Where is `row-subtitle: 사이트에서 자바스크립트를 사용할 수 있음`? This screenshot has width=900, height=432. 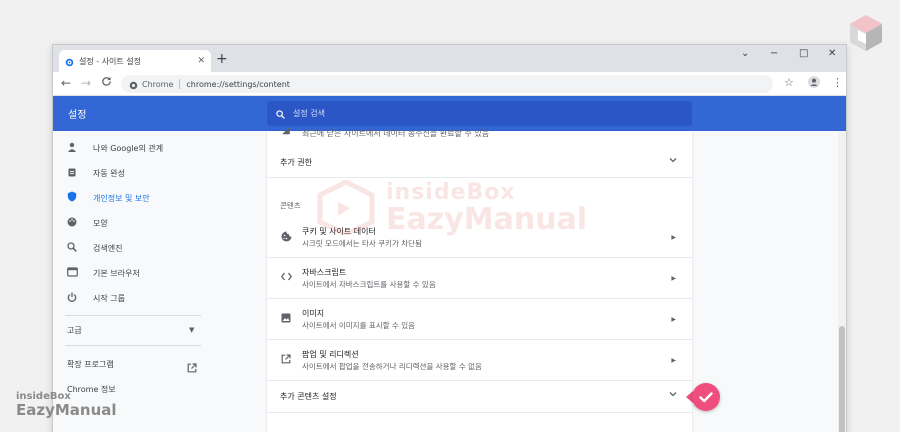
row-subtitle: 사이트에서 자바스크립트를 사용할 수 있음 is located at coordinates (369, 284).